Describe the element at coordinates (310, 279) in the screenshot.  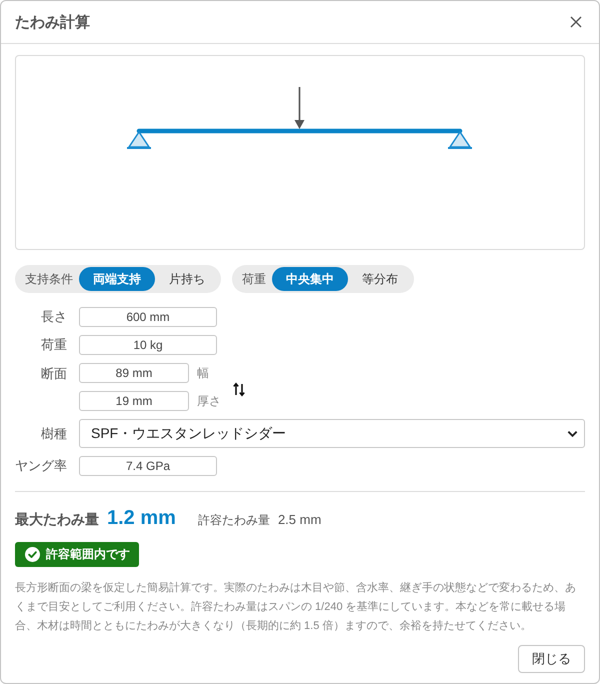
I see `toggle-option: 中央集中` at that location.